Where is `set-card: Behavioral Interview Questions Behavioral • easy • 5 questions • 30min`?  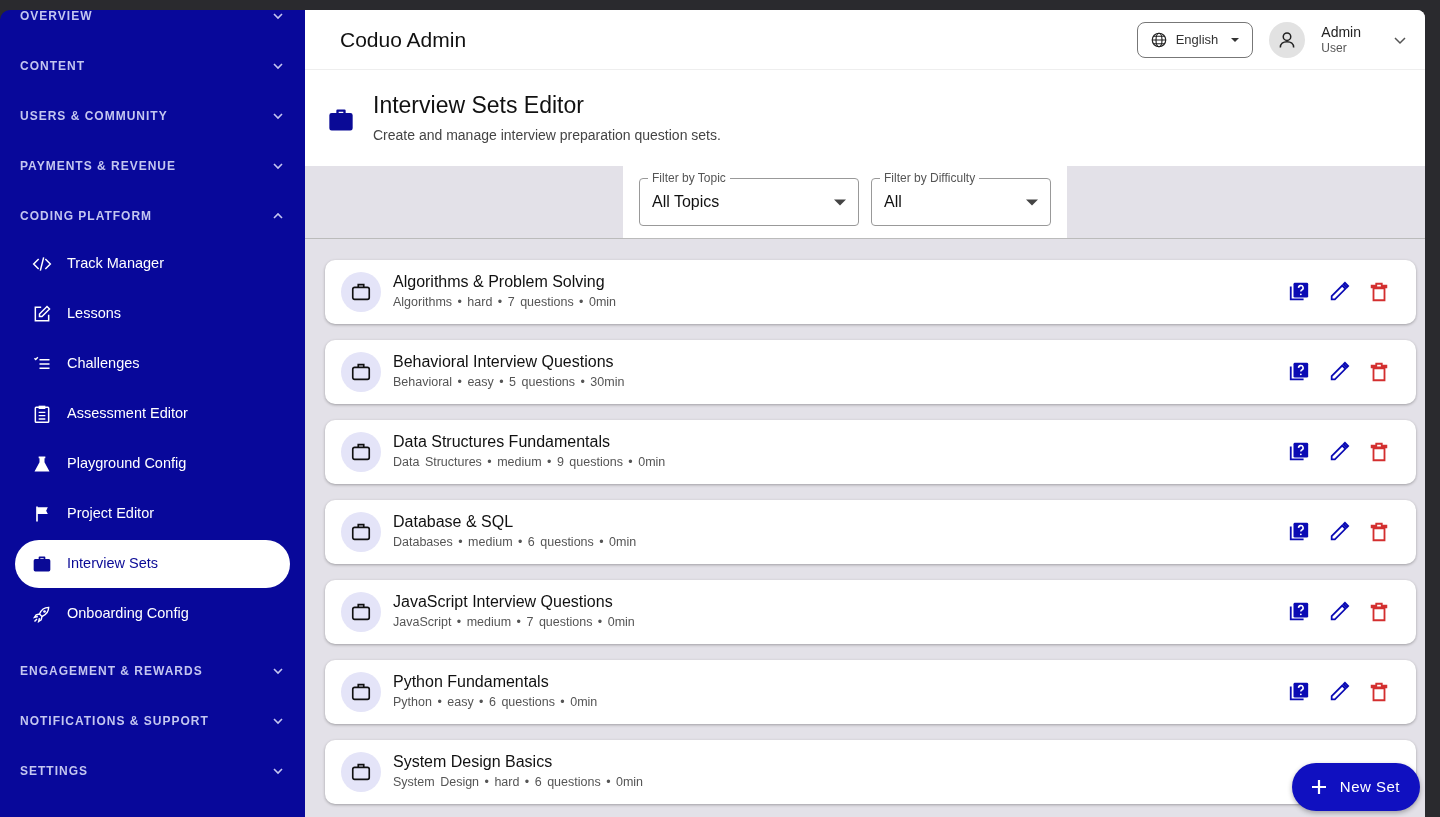 set-card: Behavioral Interview Questions Behavioral • easy • 5 questions • 30min is located at coordinates (870, 371).